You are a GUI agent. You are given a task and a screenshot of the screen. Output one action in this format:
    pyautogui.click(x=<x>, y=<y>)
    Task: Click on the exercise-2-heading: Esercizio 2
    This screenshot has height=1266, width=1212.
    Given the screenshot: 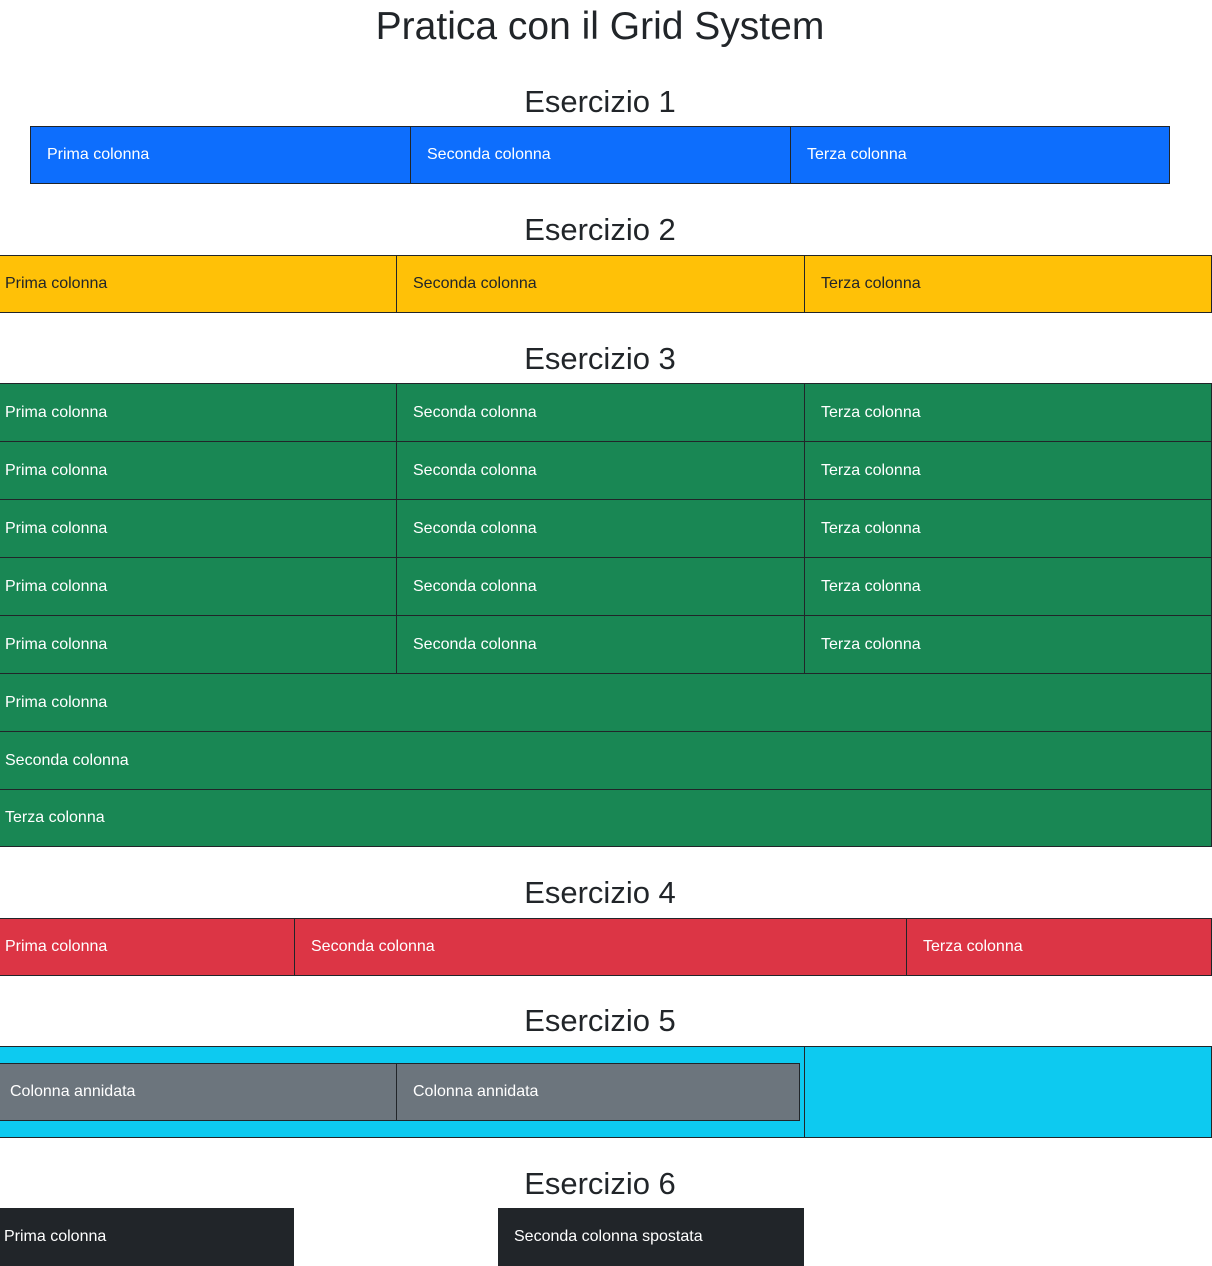 What is the action you would take?
    pyautogui.click(x=600, y=229)
    